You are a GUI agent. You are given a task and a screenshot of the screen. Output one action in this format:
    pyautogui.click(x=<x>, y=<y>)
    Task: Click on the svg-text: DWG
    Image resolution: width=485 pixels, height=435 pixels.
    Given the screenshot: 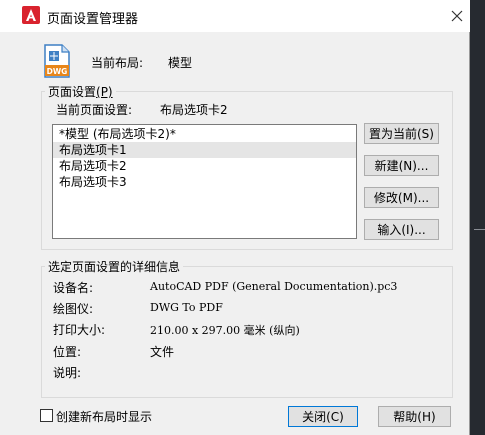 What is the action you would take?
    pyautogui.click(x=57, y=71)
    